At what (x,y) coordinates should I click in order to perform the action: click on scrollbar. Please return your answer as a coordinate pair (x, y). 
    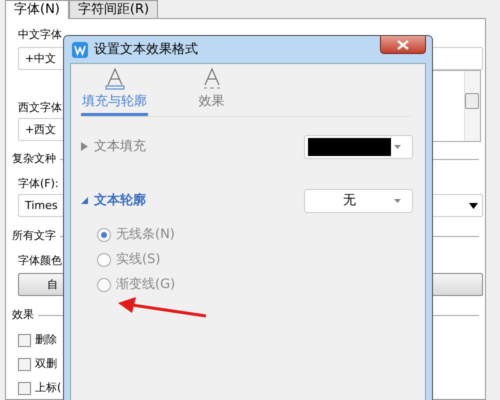
    Looking at the image, I should click on (472, 106).